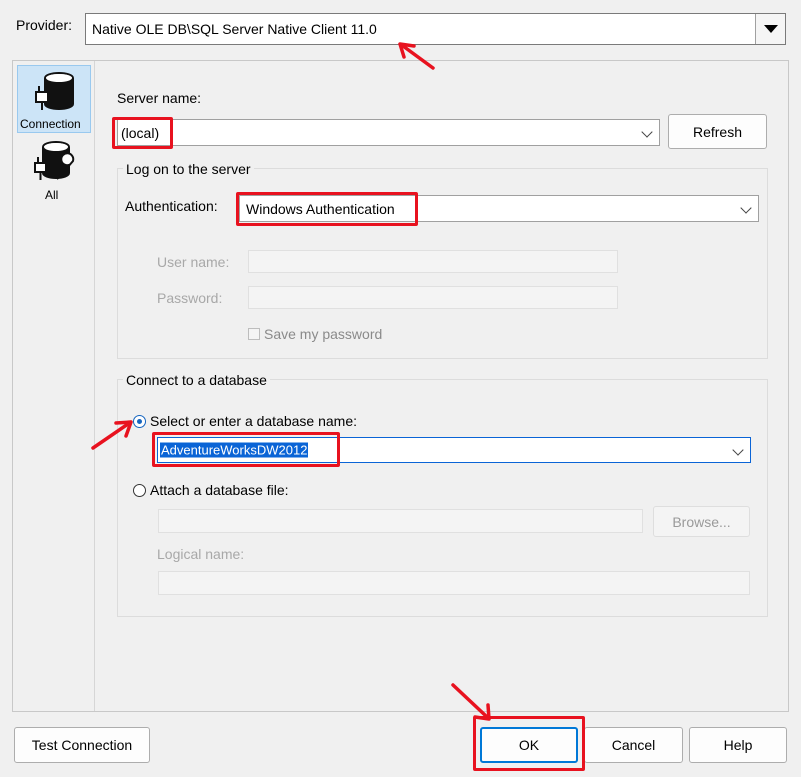  I want to click on triangle-down-icon, so click(771, 29).